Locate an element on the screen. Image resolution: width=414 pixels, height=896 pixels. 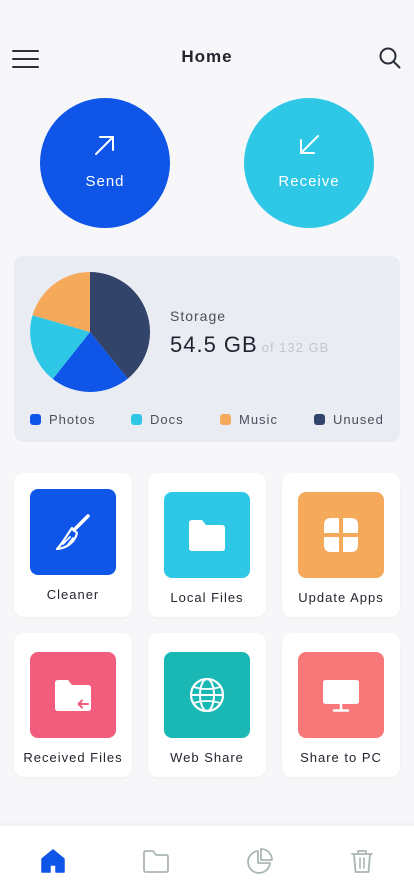
local-files-icon-box is located at coordinates (207, 535).